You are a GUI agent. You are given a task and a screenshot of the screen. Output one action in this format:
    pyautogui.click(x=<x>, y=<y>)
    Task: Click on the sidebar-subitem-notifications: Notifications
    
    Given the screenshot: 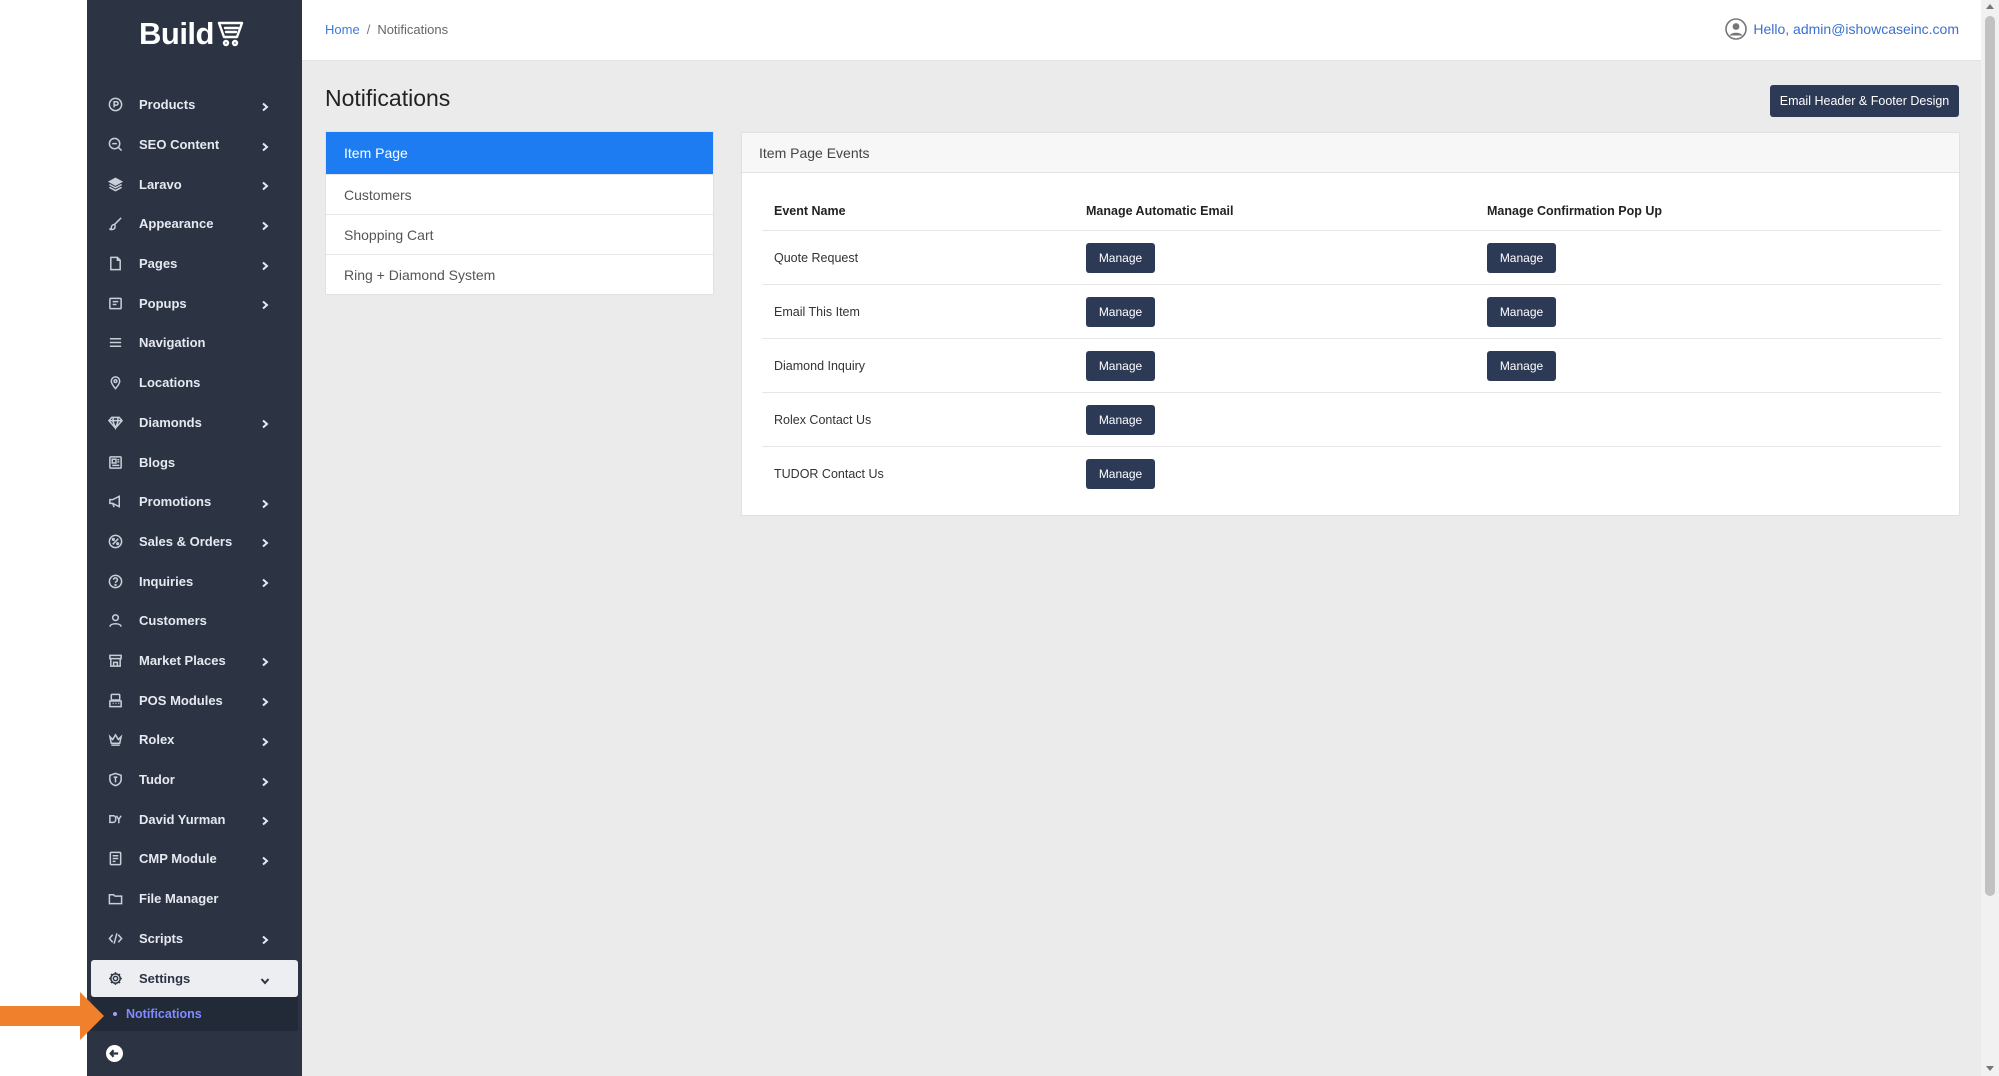 What is the action you would take?
    pyautogui.click(x=194, y=1014)
    